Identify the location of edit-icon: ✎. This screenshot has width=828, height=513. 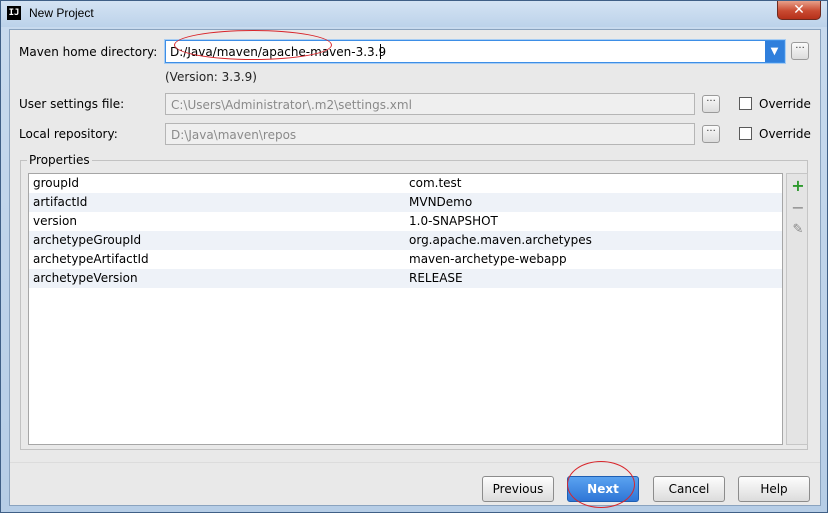
(798, 230).